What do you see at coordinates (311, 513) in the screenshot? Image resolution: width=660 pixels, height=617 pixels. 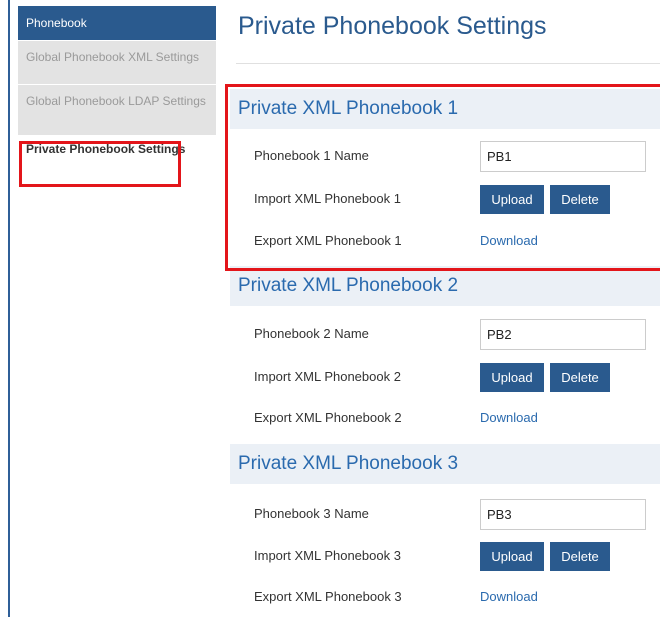 I see `name-label: Phonebook 3 Name` at bounding box center [311, 513].